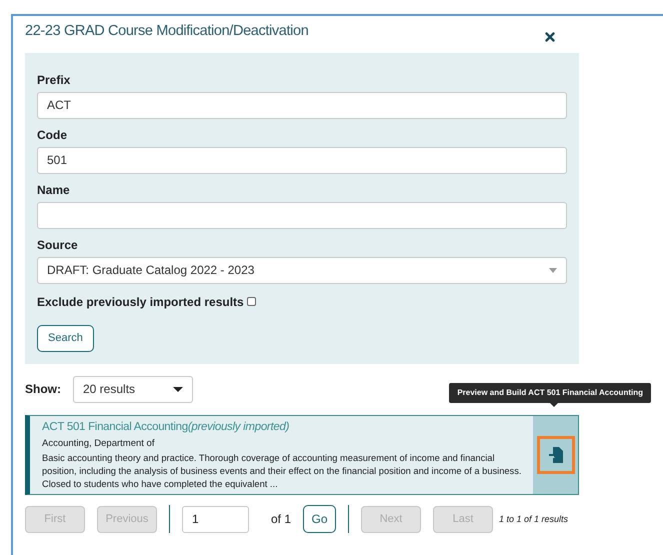 The image size is (663, 555). What do you see at coordinates (319, 519) in the screenshot?
I see `go-button: Go` at bounding box center [319, 519].